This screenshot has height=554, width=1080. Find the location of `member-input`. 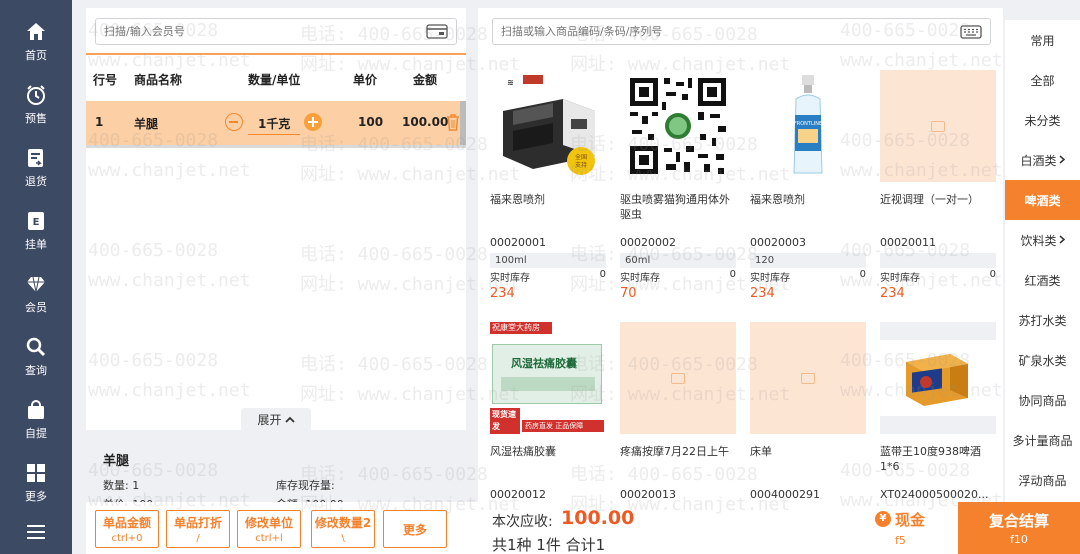

member-input is located at coordinates (256, 31).